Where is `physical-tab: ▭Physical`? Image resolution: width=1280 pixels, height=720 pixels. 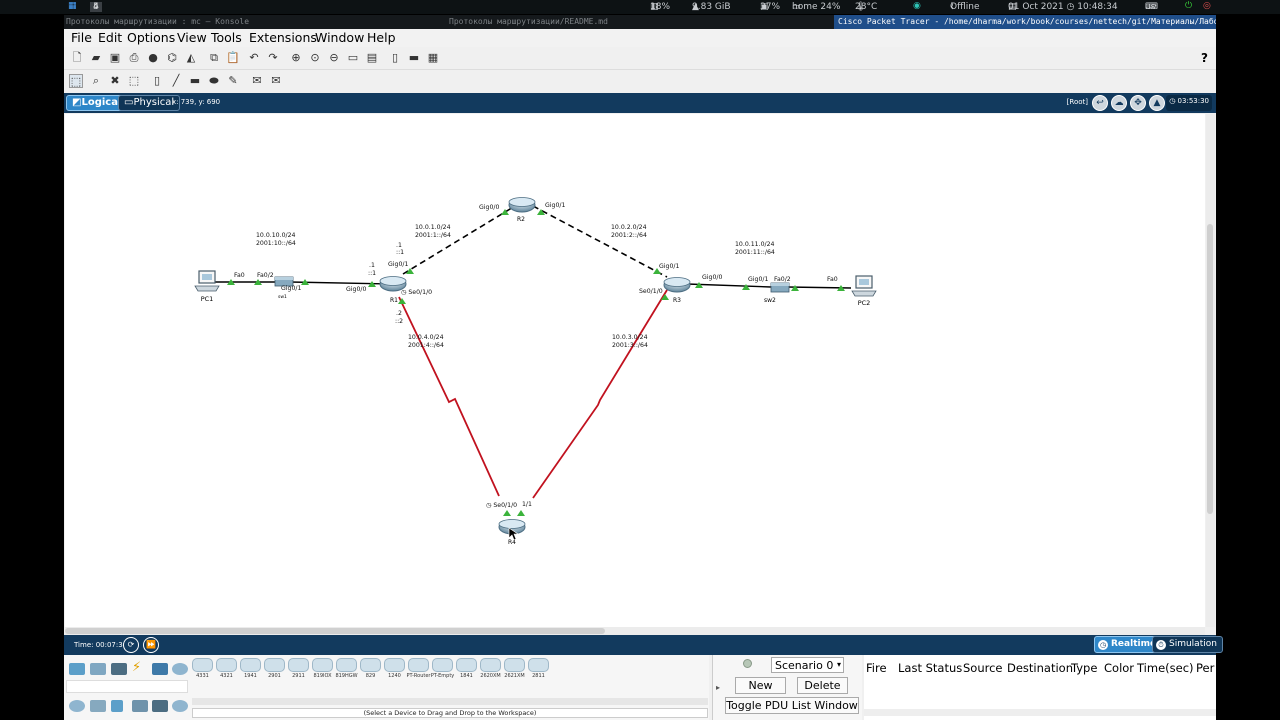
physical-tab: ▭Physical is located at coordinates (149, 103).